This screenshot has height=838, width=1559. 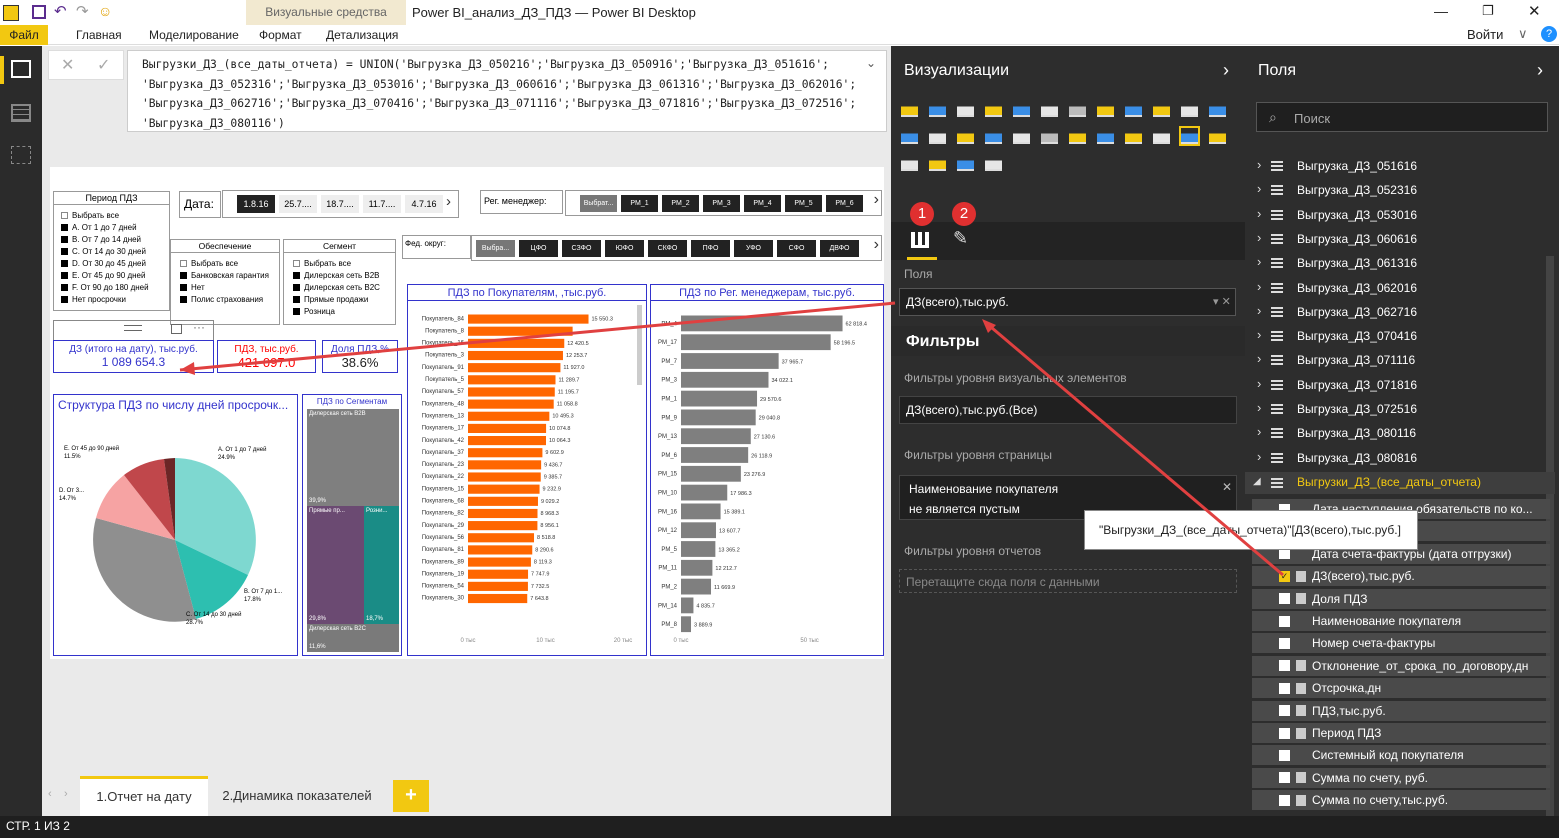 What do you see at coordinates (448, 201) in the screenshot?
I see `date-next-icon: ›` at bounding box center [448, 201].